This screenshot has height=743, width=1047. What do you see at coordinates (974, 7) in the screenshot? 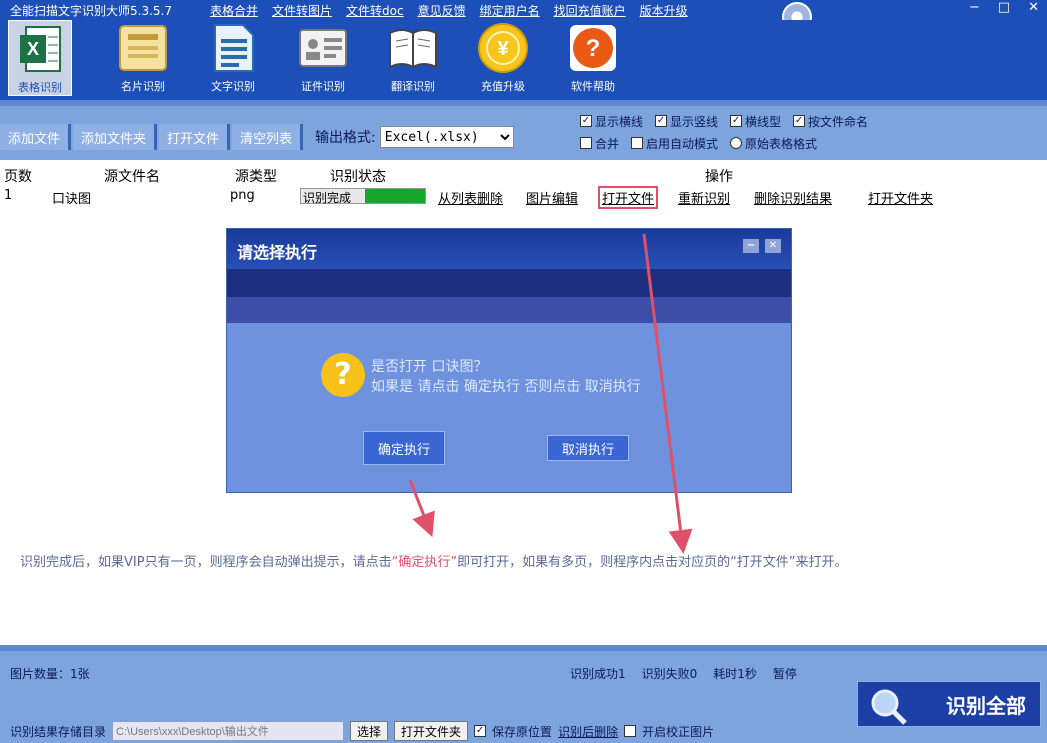
I see `minimize-button: −` at bounding box center [974, 7].